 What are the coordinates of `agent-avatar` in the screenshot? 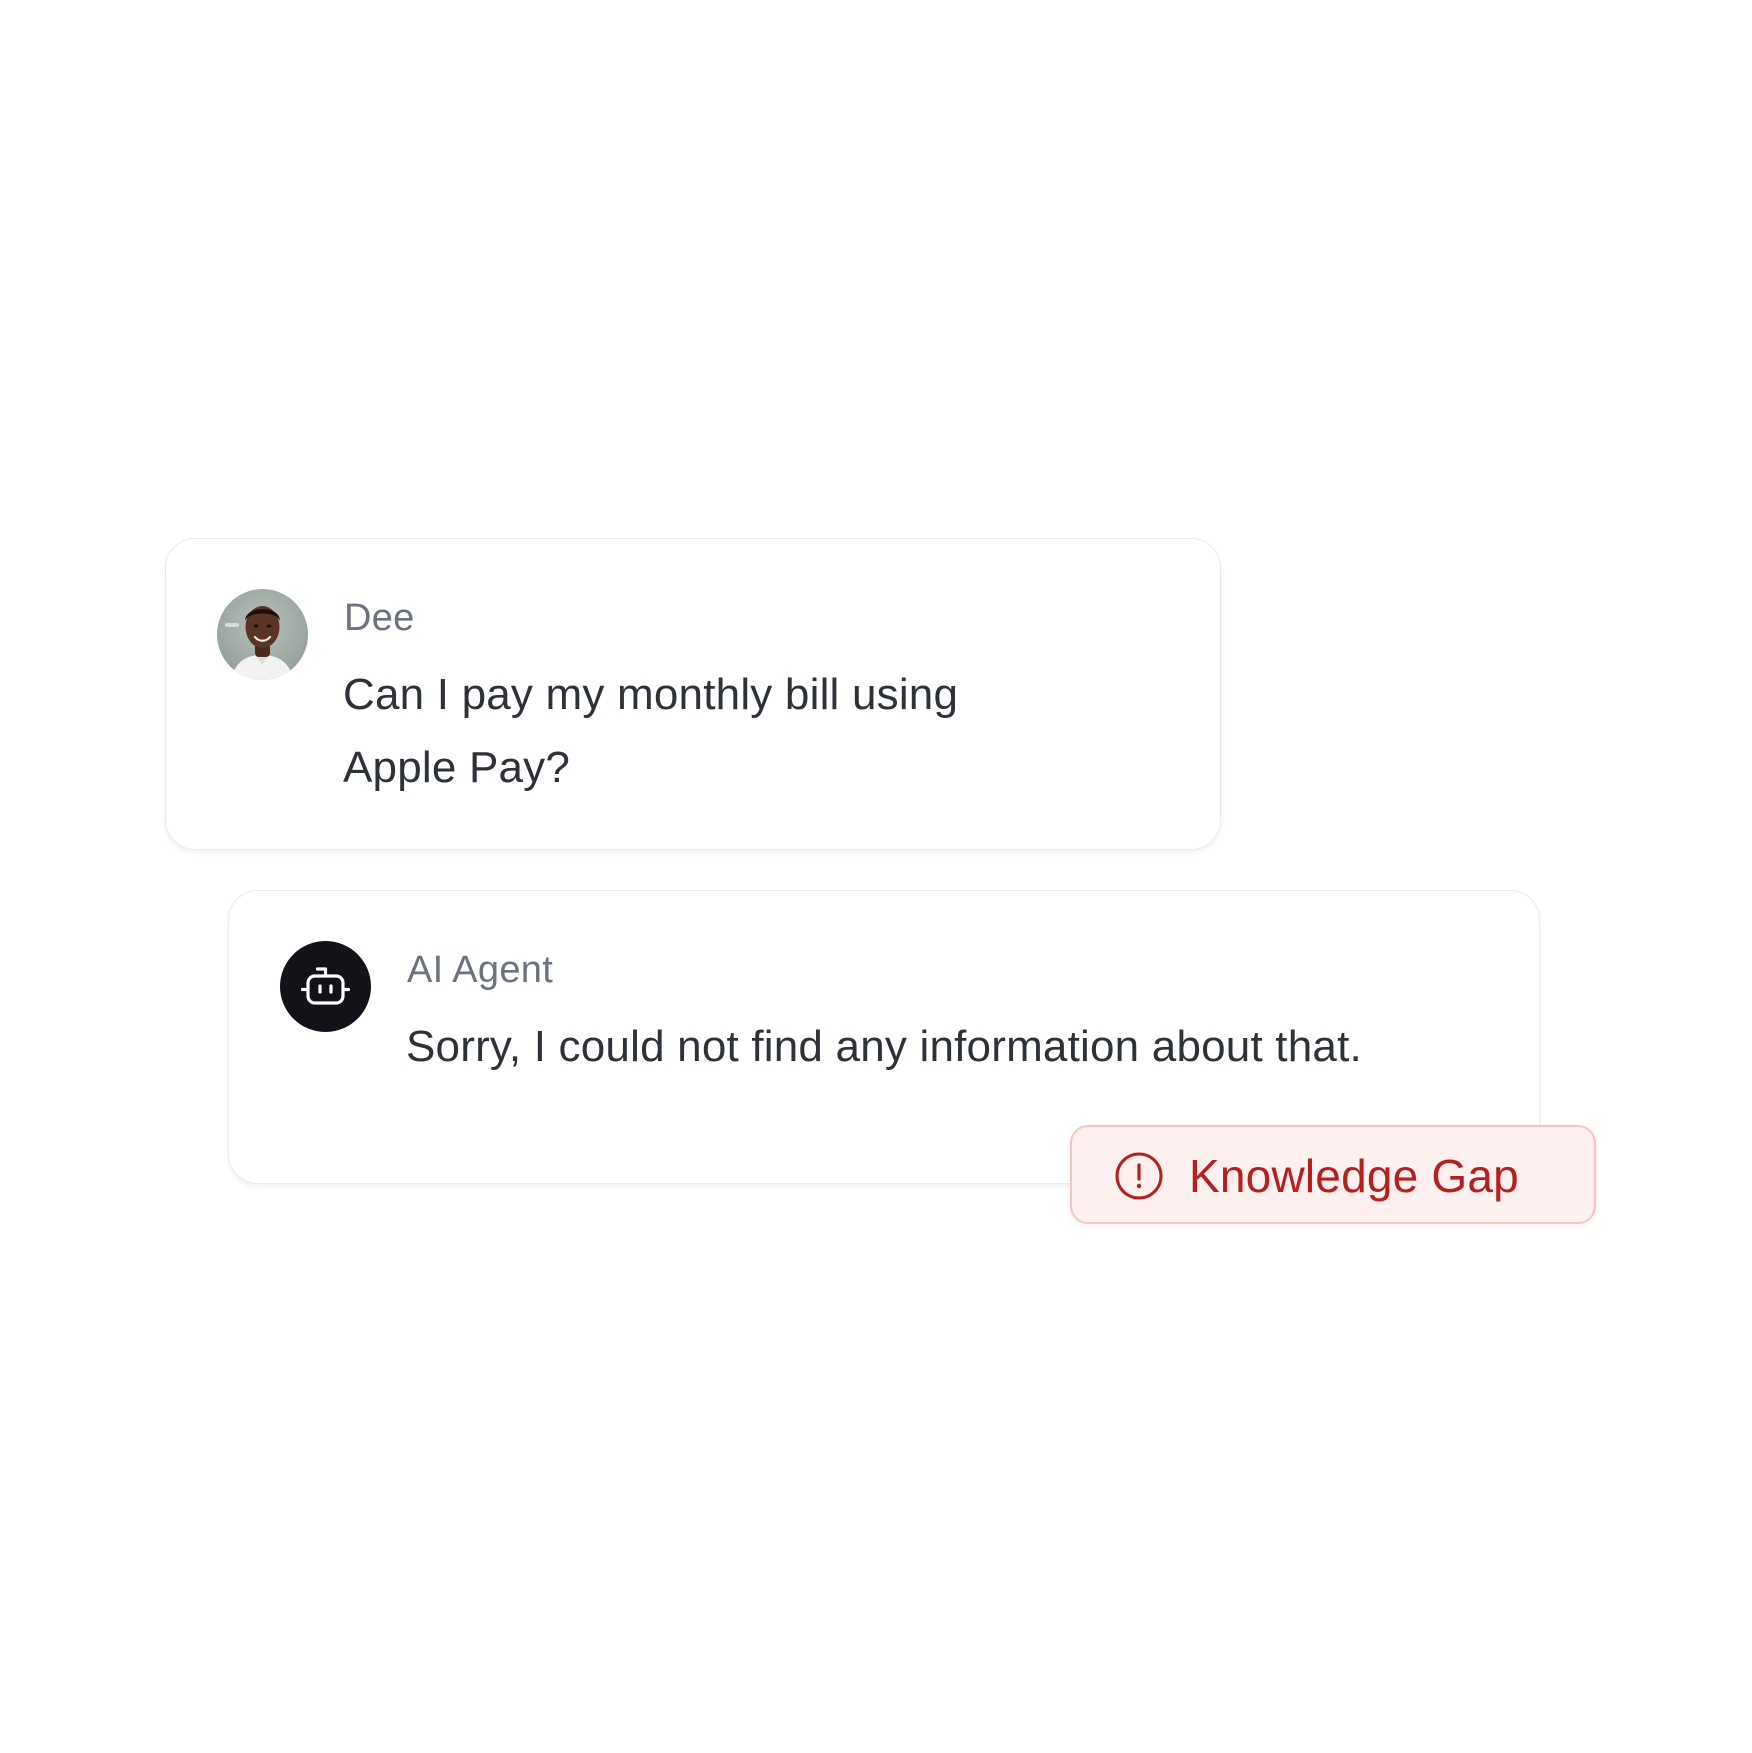 It's located at (325, 986).